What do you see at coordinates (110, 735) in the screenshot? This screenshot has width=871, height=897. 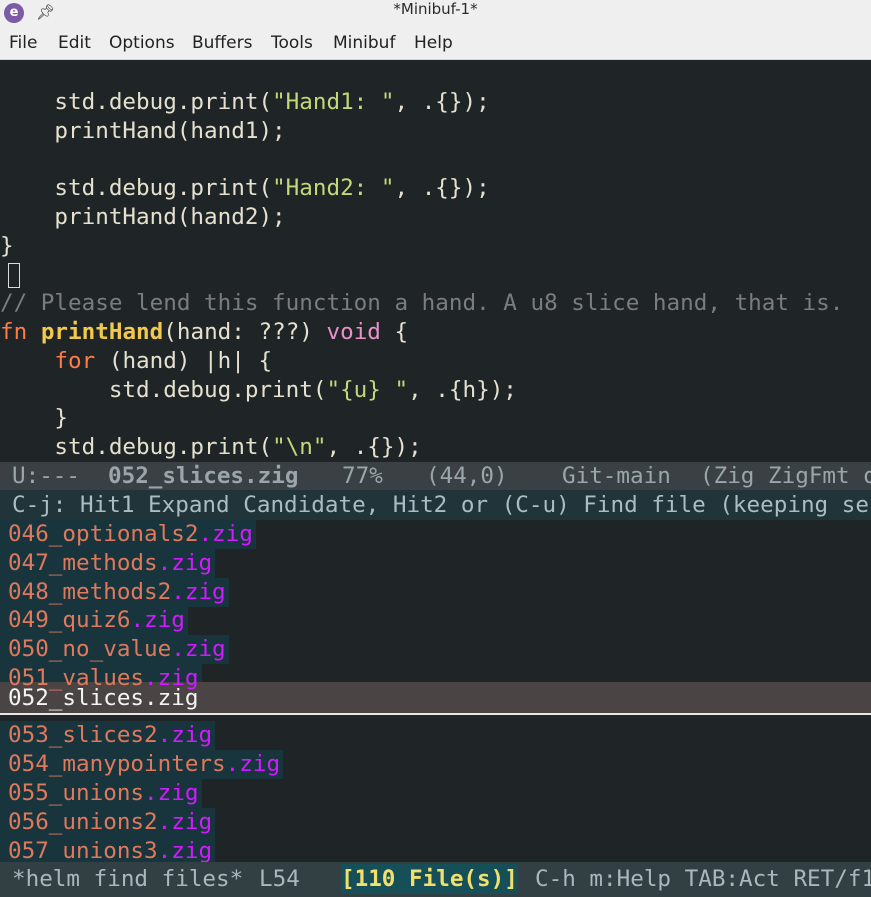 I see `candidate-item: 053_slices2.zig` at bounding box center [110, 735].